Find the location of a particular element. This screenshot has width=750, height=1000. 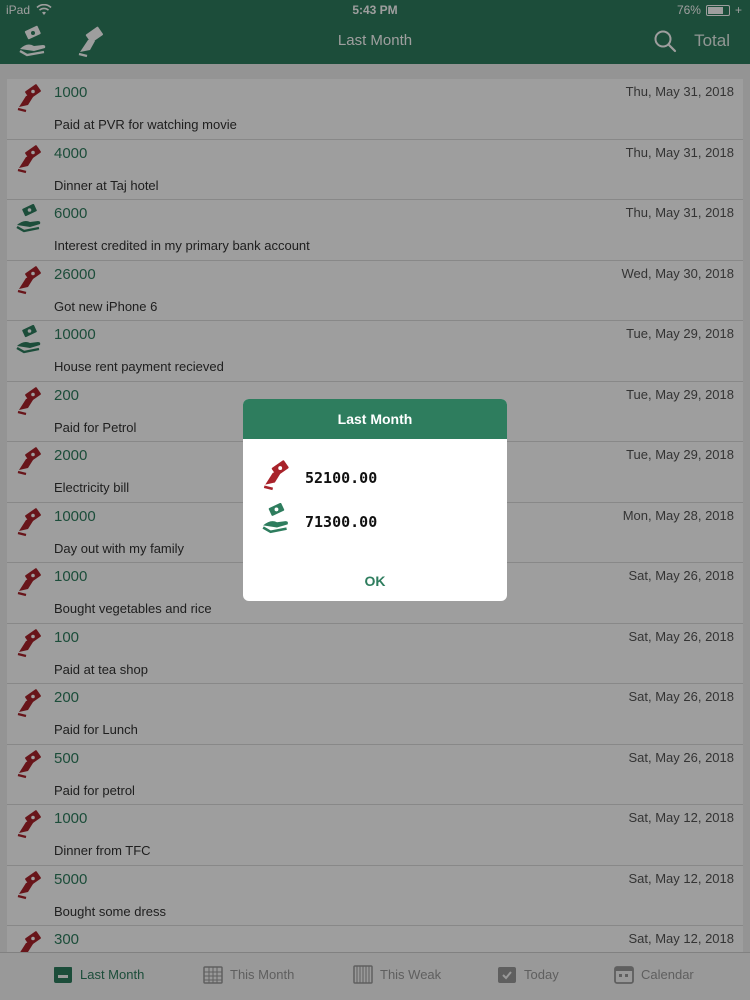

income-hand-icon is located at coordinates (277, 521).